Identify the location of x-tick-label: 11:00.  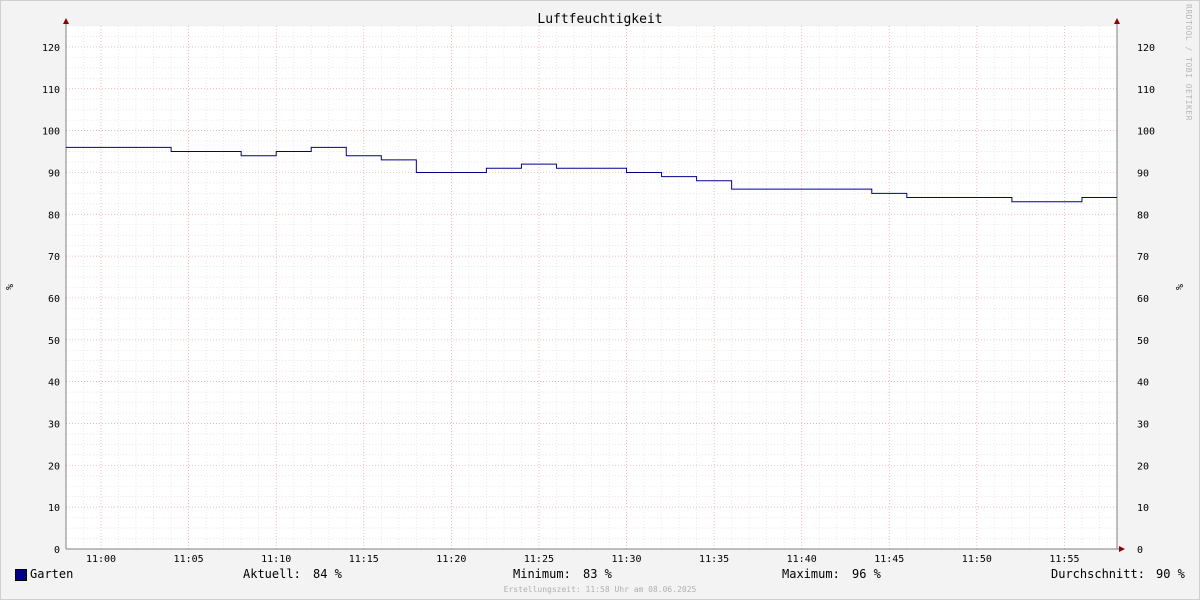
(101, 559).